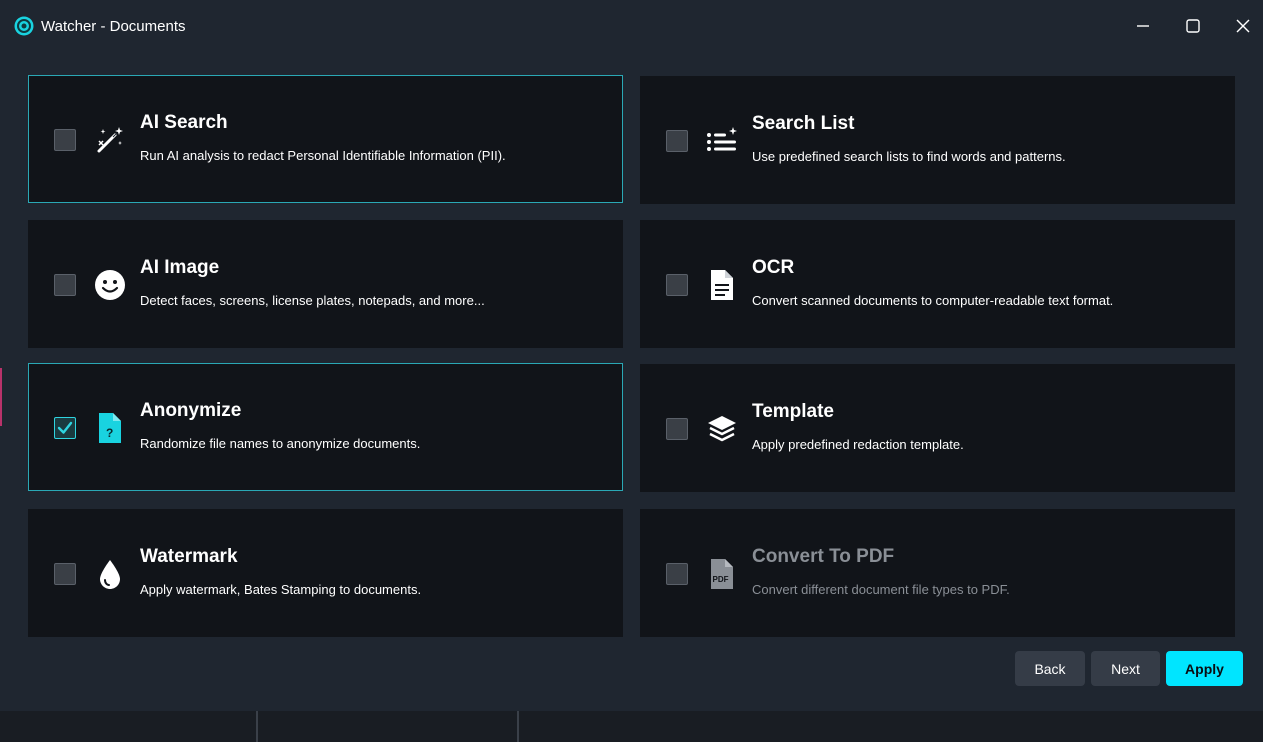 The width and height of the screenshot is (1263, 742). I want to click on next-button: Next, so click(1125, 668).